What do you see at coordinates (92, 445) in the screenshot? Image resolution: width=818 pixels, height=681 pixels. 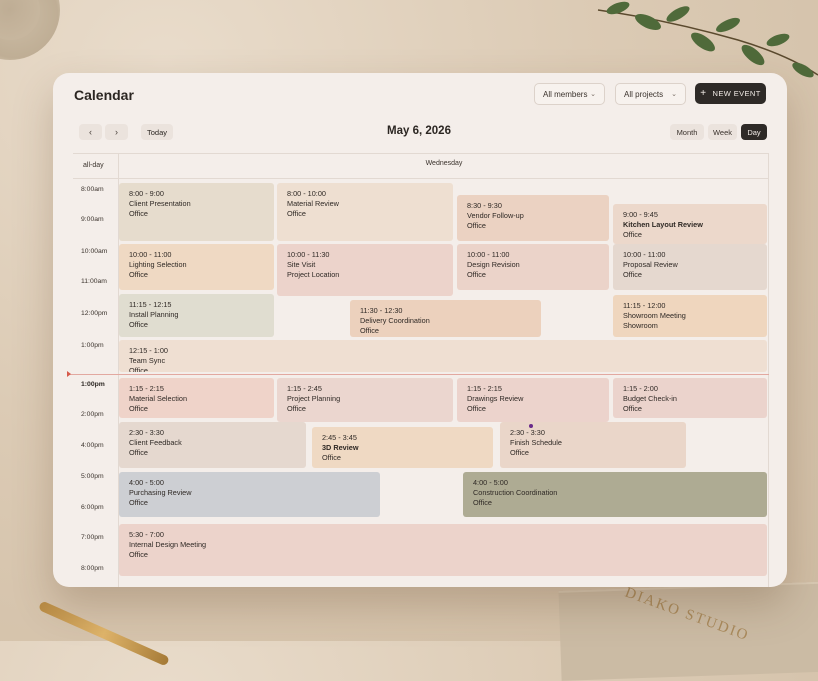 I see `time-label: 4:00pm` at bounding box center [92, 445].